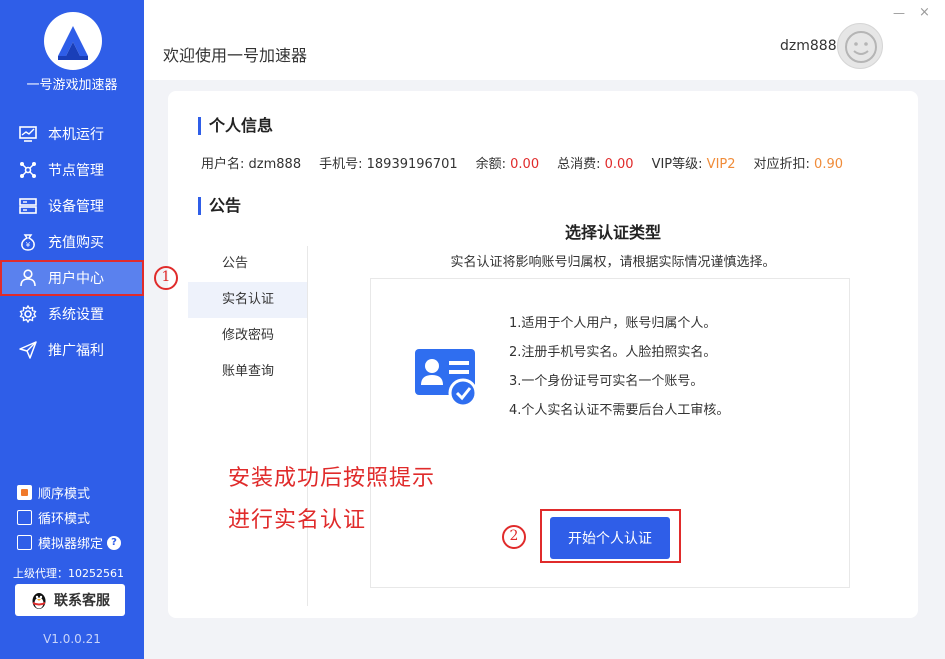  I want to click on contact-service-button: 联系客服, so click(70, 600).